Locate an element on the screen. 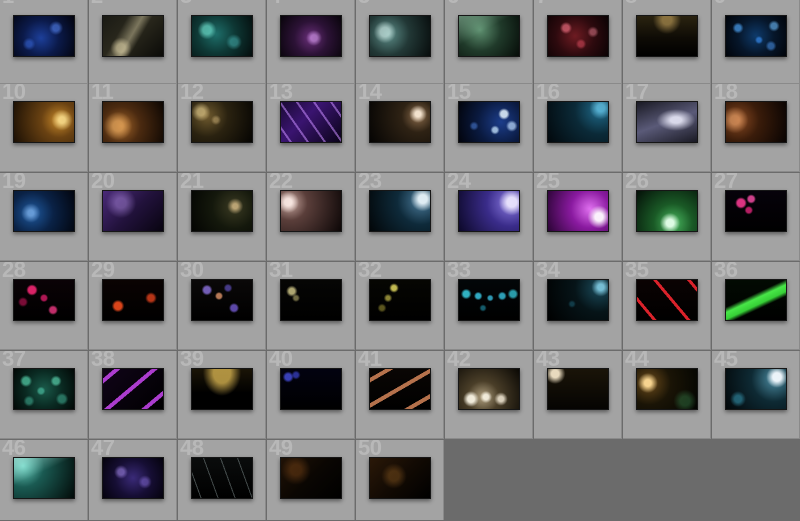 Image resolution: width=800 pixels, height=521 pixels. grid-cell: 2 is located at coordinates (133, 42).